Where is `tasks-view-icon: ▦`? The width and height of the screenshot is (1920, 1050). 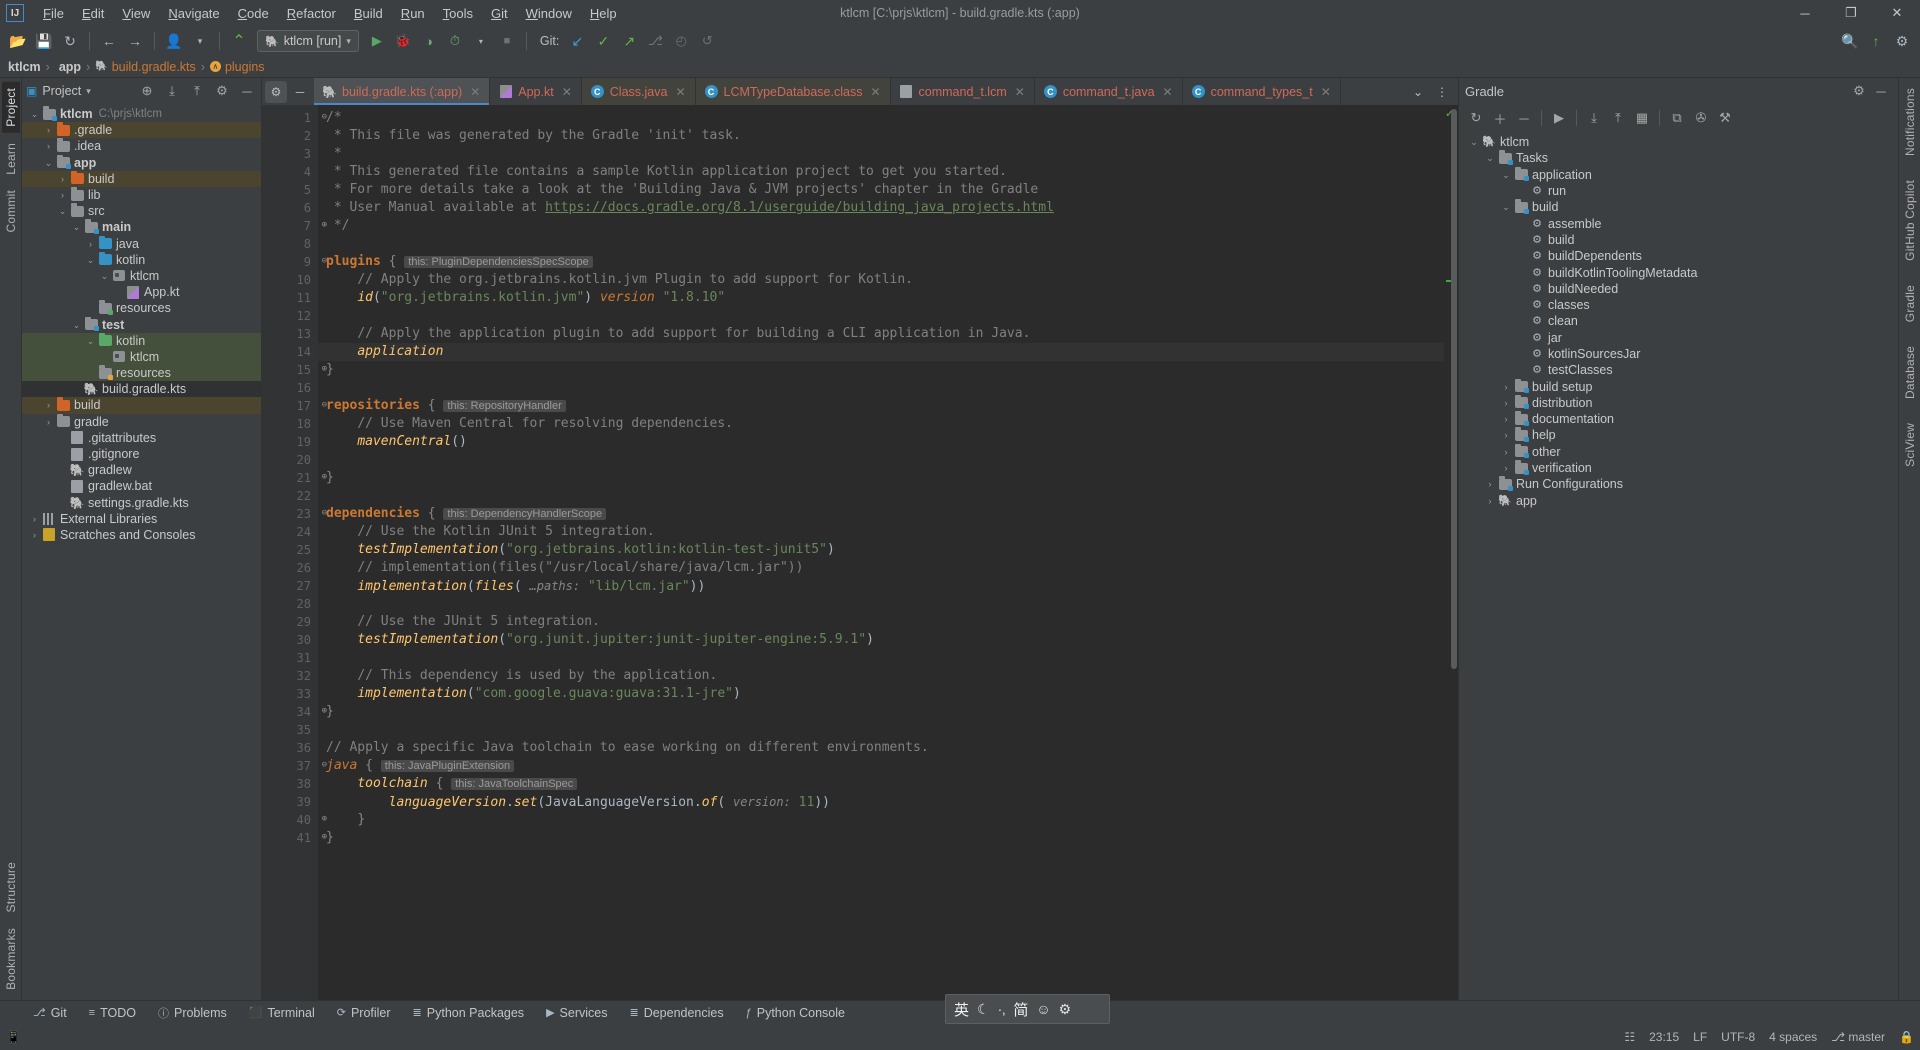
tasks-view-icon: ▦ is located at coordinates (1642, 118).